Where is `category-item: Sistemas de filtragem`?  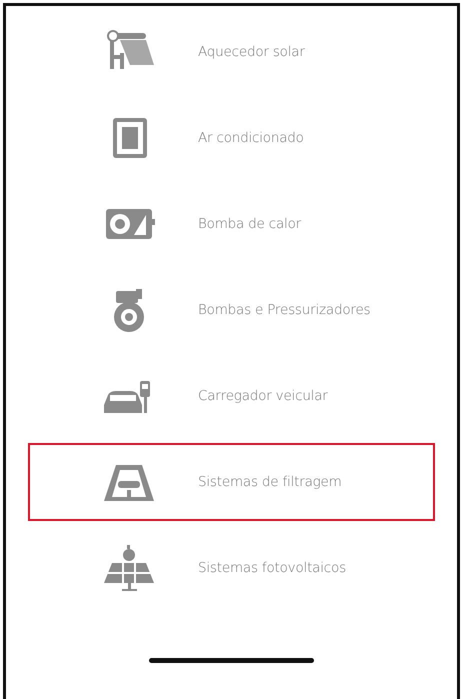
category-item: Sistemas de filtragem is located at coordinates (231, 482).